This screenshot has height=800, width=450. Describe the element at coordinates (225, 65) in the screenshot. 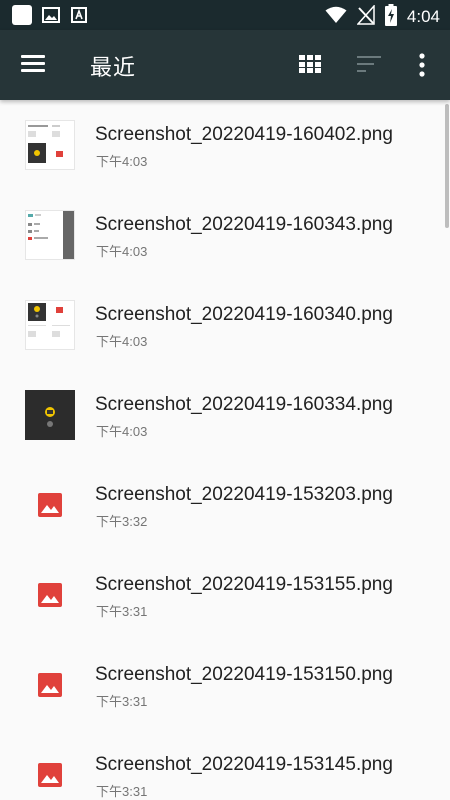

I see `app-toolbar: 最近` at that location.